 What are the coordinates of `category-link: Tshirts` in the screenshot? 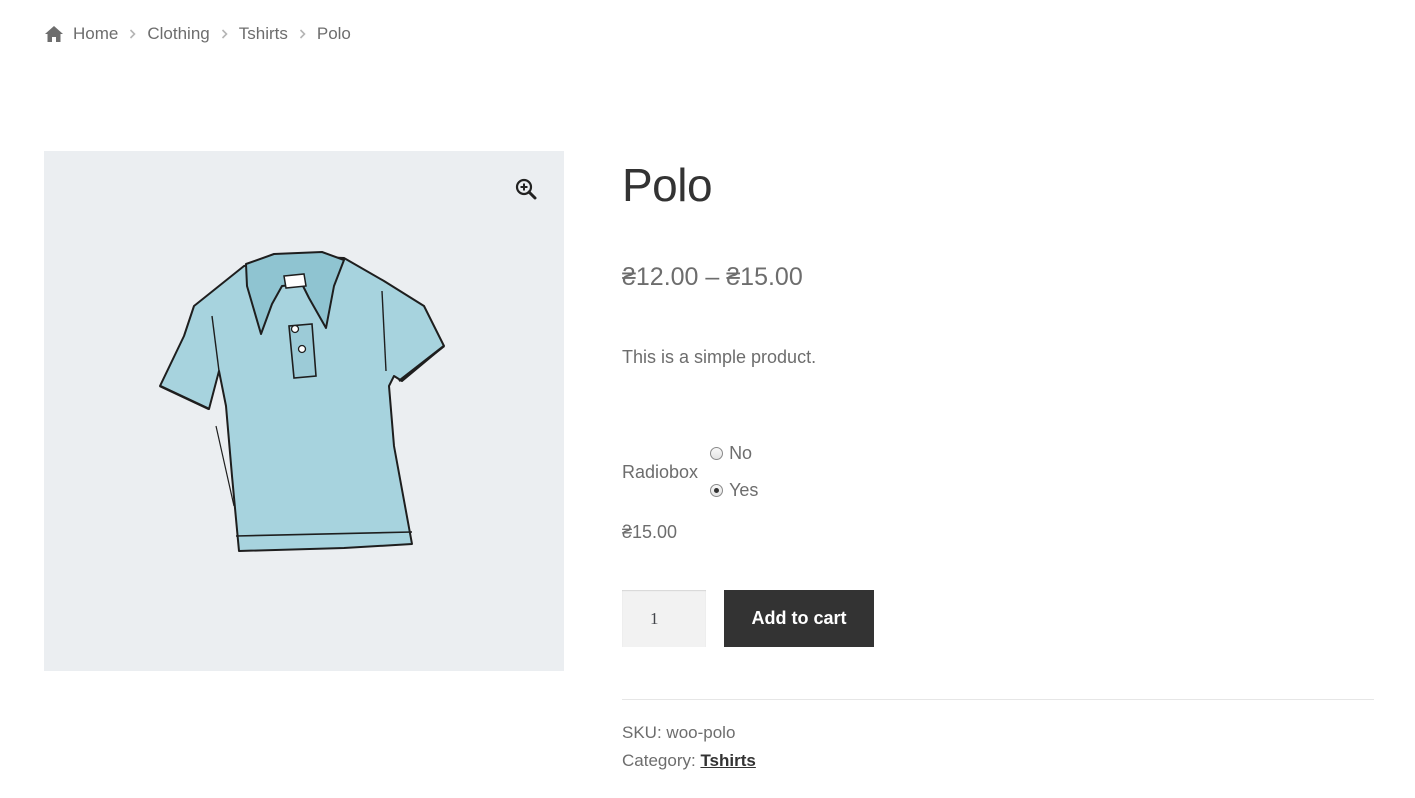 It's located at (727, 760).